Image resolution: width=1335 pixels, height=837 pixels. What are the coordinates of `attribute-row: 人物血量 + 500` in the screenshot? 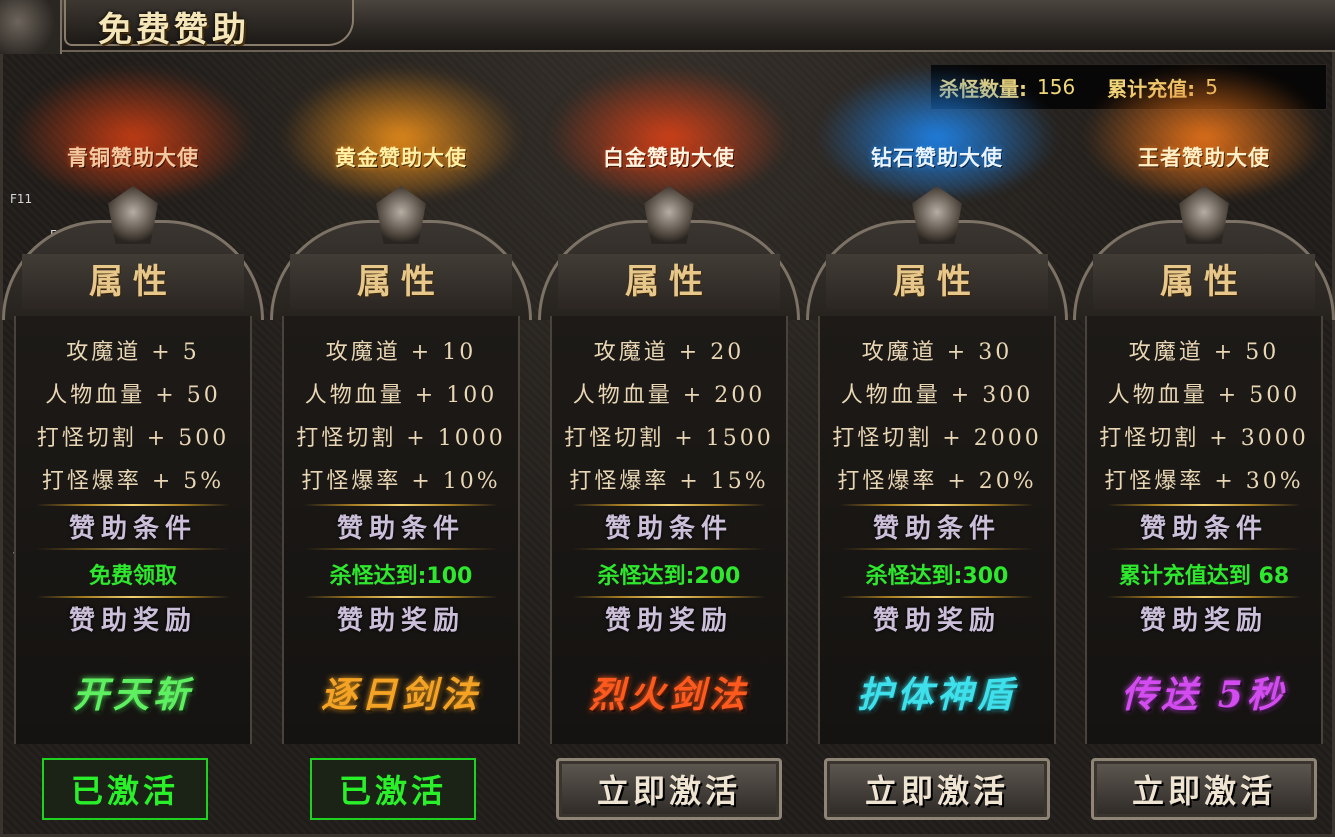 It's located at (1204, 395).